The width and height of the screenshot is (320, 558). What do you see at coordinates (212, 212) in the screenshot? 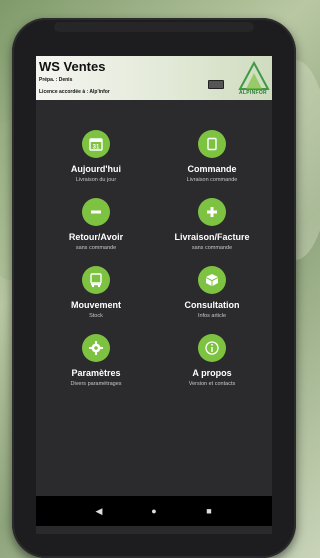
I see `plus-icon` at bounding box center [212, 212].